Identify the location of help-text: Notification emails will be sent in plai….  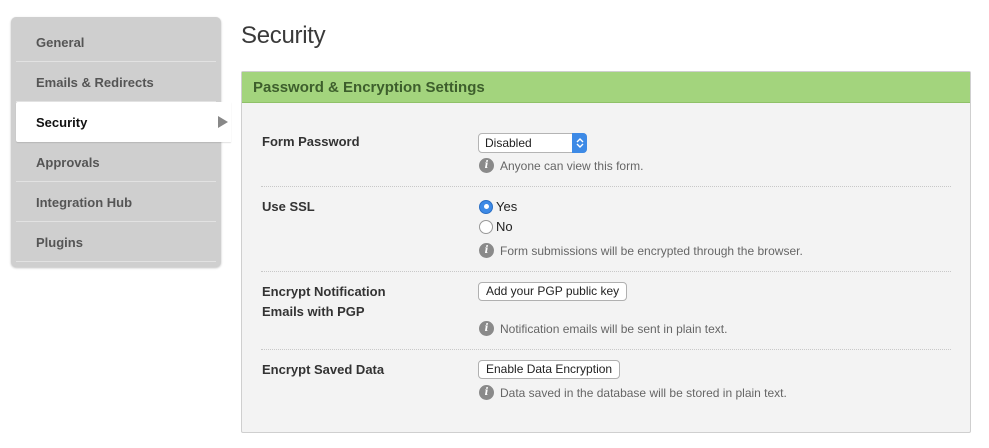
(614, 328).